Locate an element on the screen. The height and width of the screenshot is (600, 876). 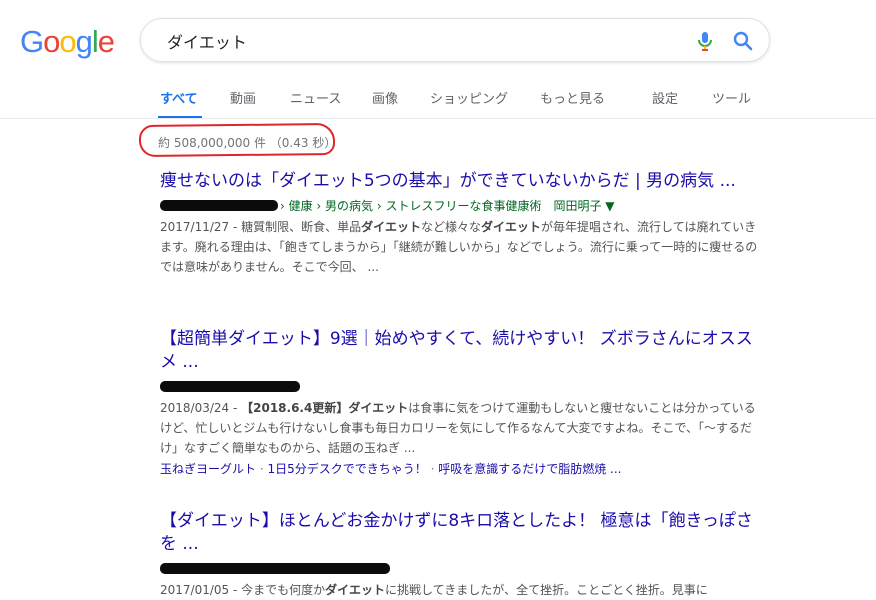
snippet-keyword: 【2018.6.4更新】 is located at coordinates (295, 408).